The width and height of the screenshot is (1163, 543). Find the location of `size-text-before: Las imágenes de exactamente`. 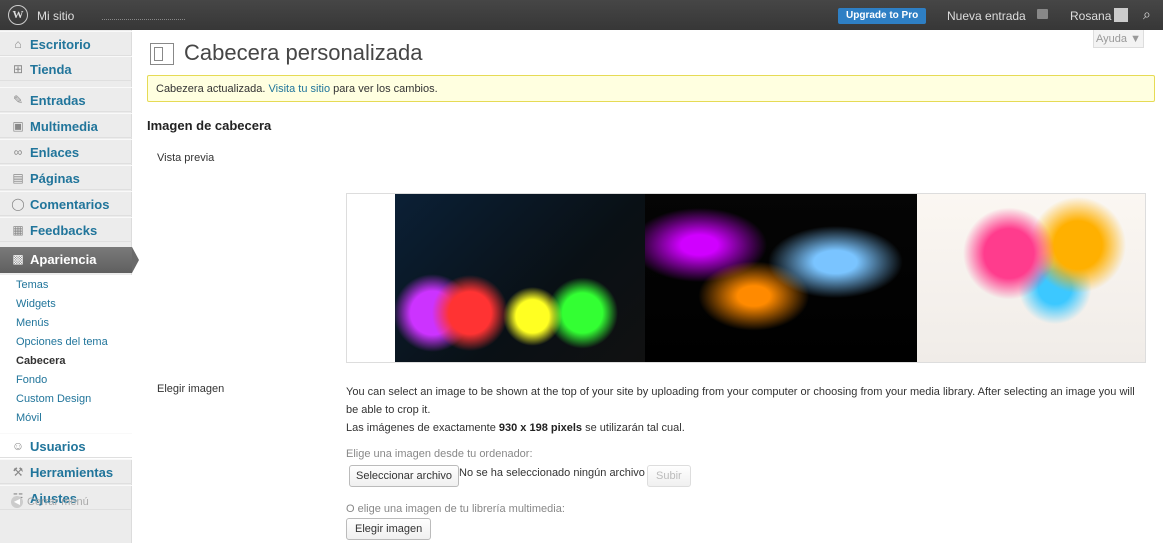

size-text-before: Las imágenes de exactamente is located at coordinates (422, 428).